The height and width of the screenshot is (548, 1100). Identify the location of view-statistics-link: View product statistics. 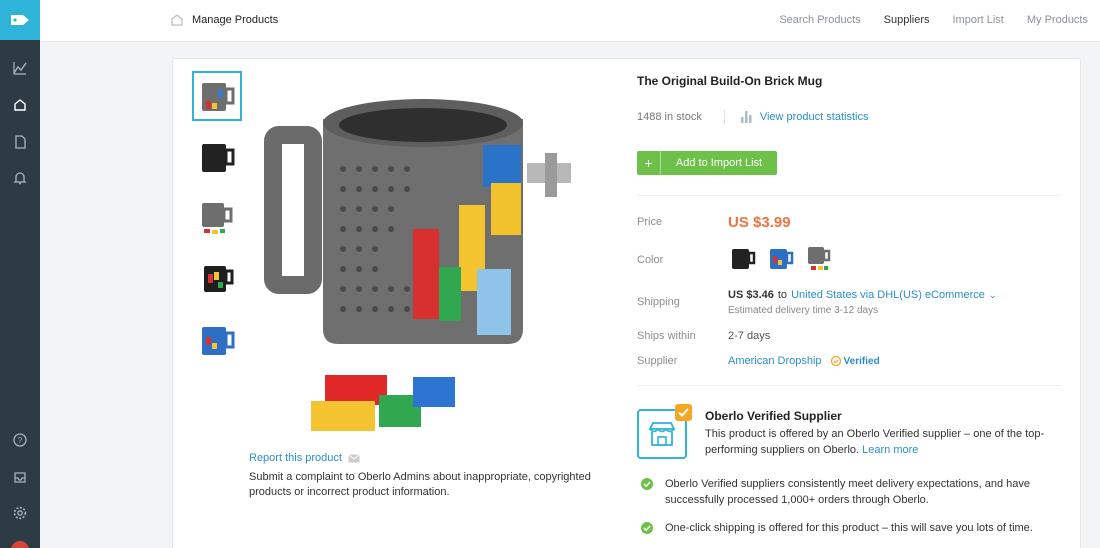
(804, 117).